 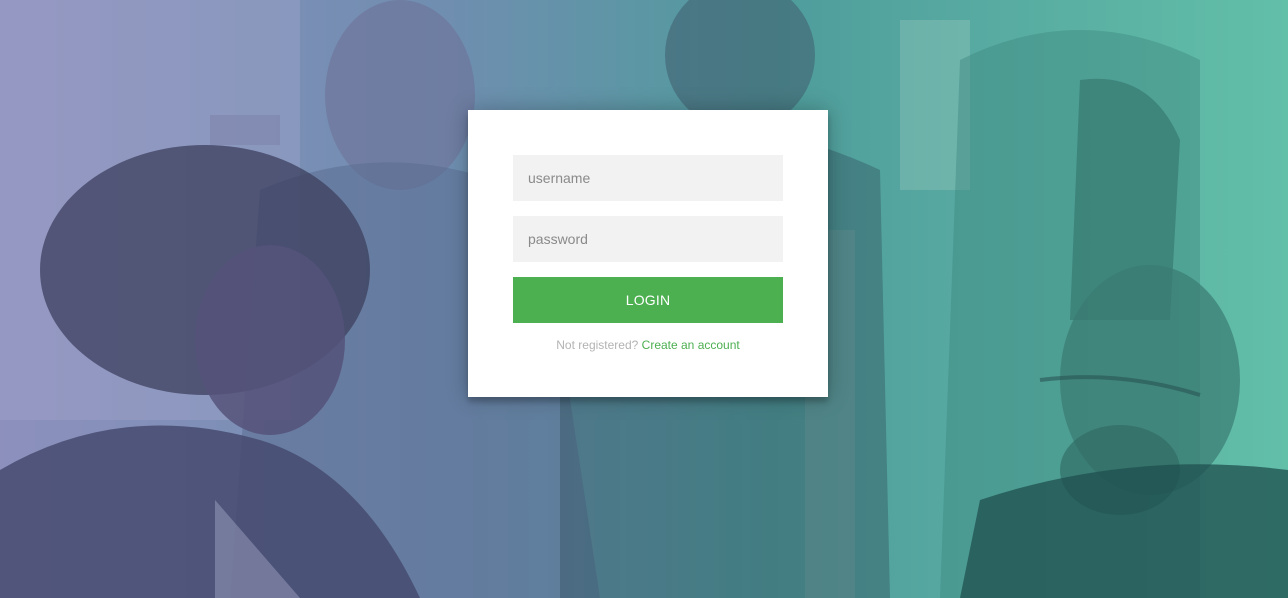 What do you see at coordinates (648, 178) in the screenshot?
I see `username-input` at bounding box center [648, 178].